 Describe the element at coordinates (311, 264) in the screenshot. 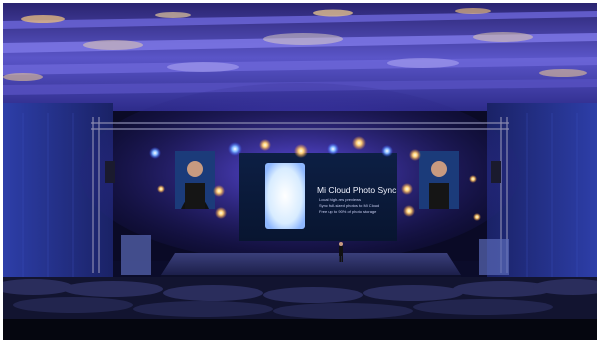

I see `stage-floor` at that location.